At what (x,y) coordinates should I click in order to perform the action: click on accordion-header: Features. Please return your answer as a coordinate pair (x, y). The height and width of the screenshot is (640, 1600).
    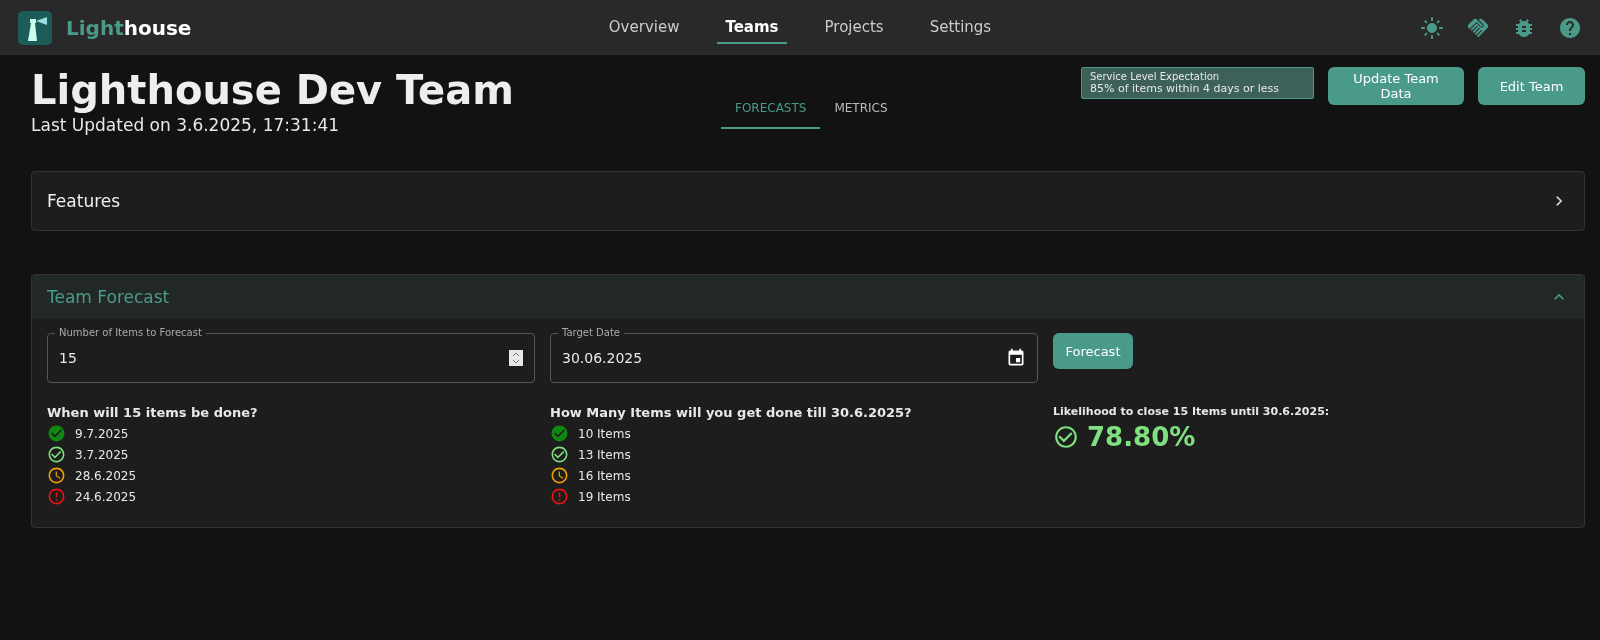
    Looking at the image, I should click on (808, 201).